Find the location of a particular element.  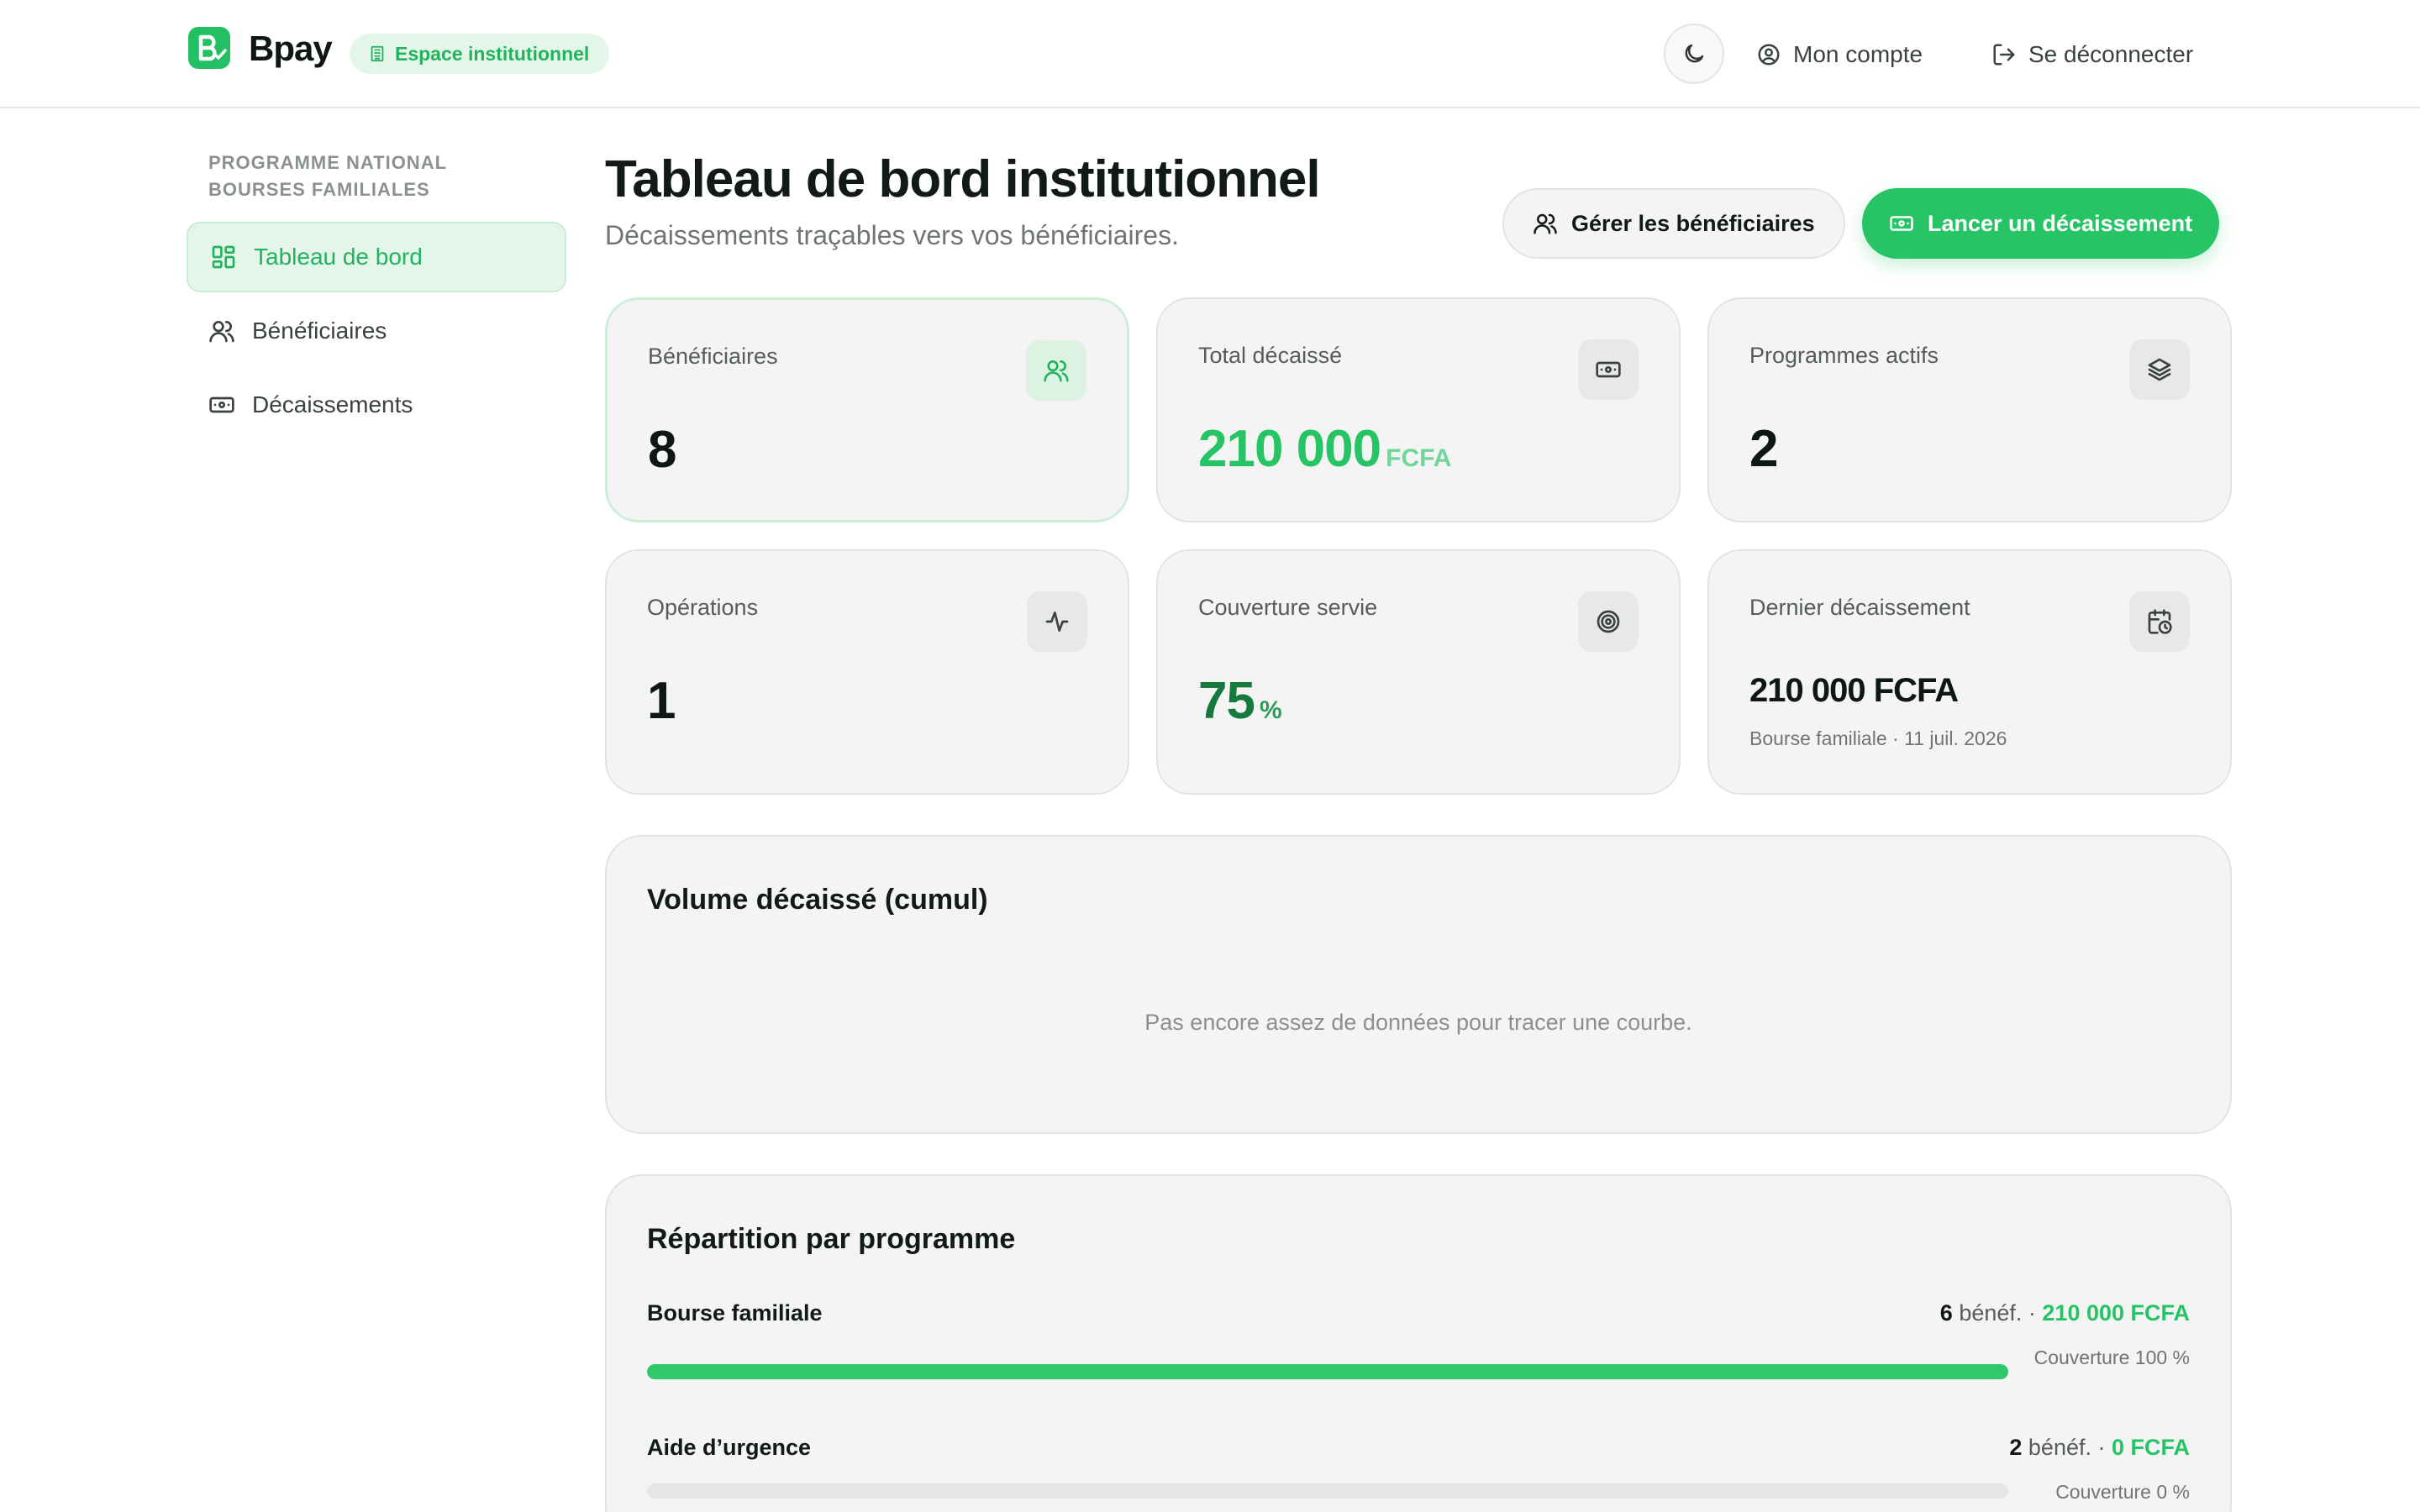

stat-value: 2 is located at coordinates (1763, 449).